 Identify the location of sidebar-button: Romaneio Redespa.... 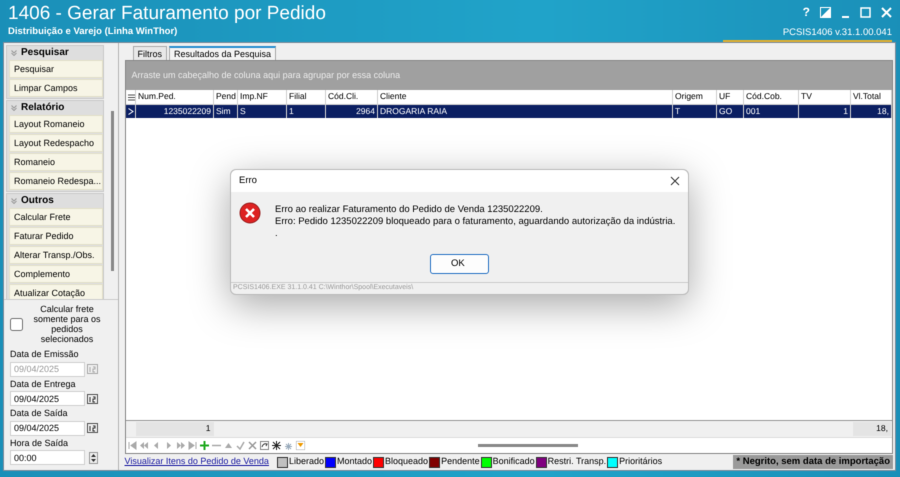
(56, 181).